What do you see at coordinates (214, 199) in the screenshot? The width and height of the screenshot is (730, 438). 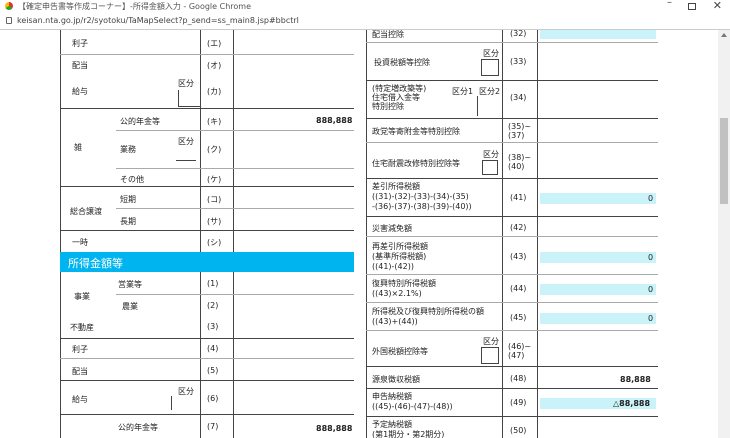 I see `row-code: (コ)` at bounding box center [214, 199].